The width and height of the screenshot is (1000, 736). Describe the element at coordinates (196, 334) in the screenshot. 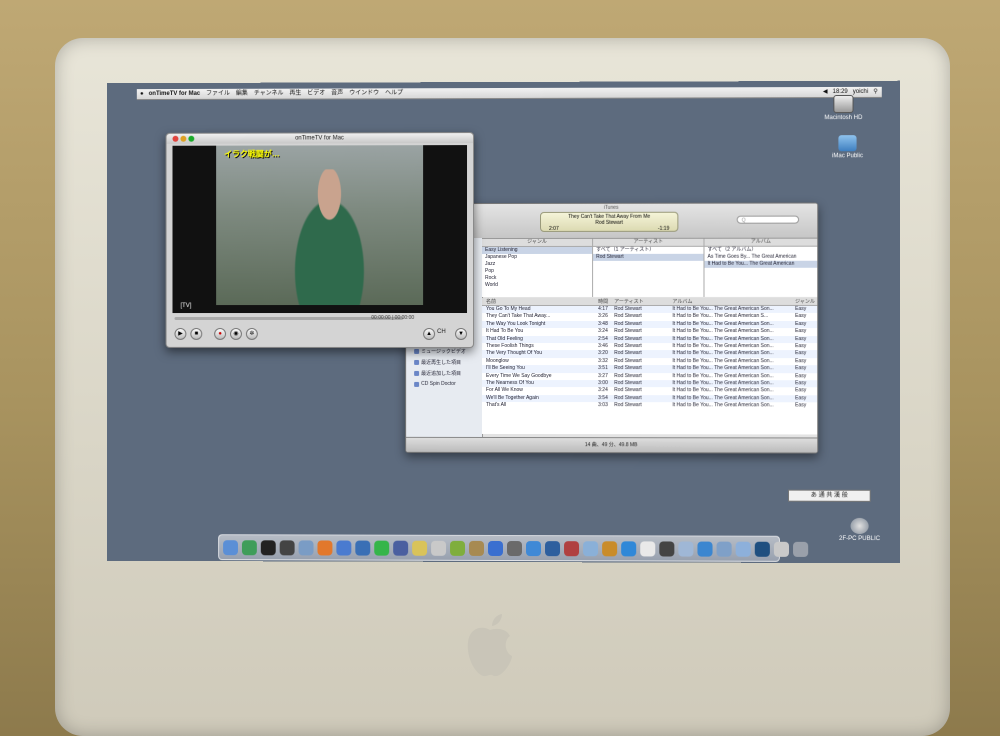

I see `stop-button: ■` at that location.